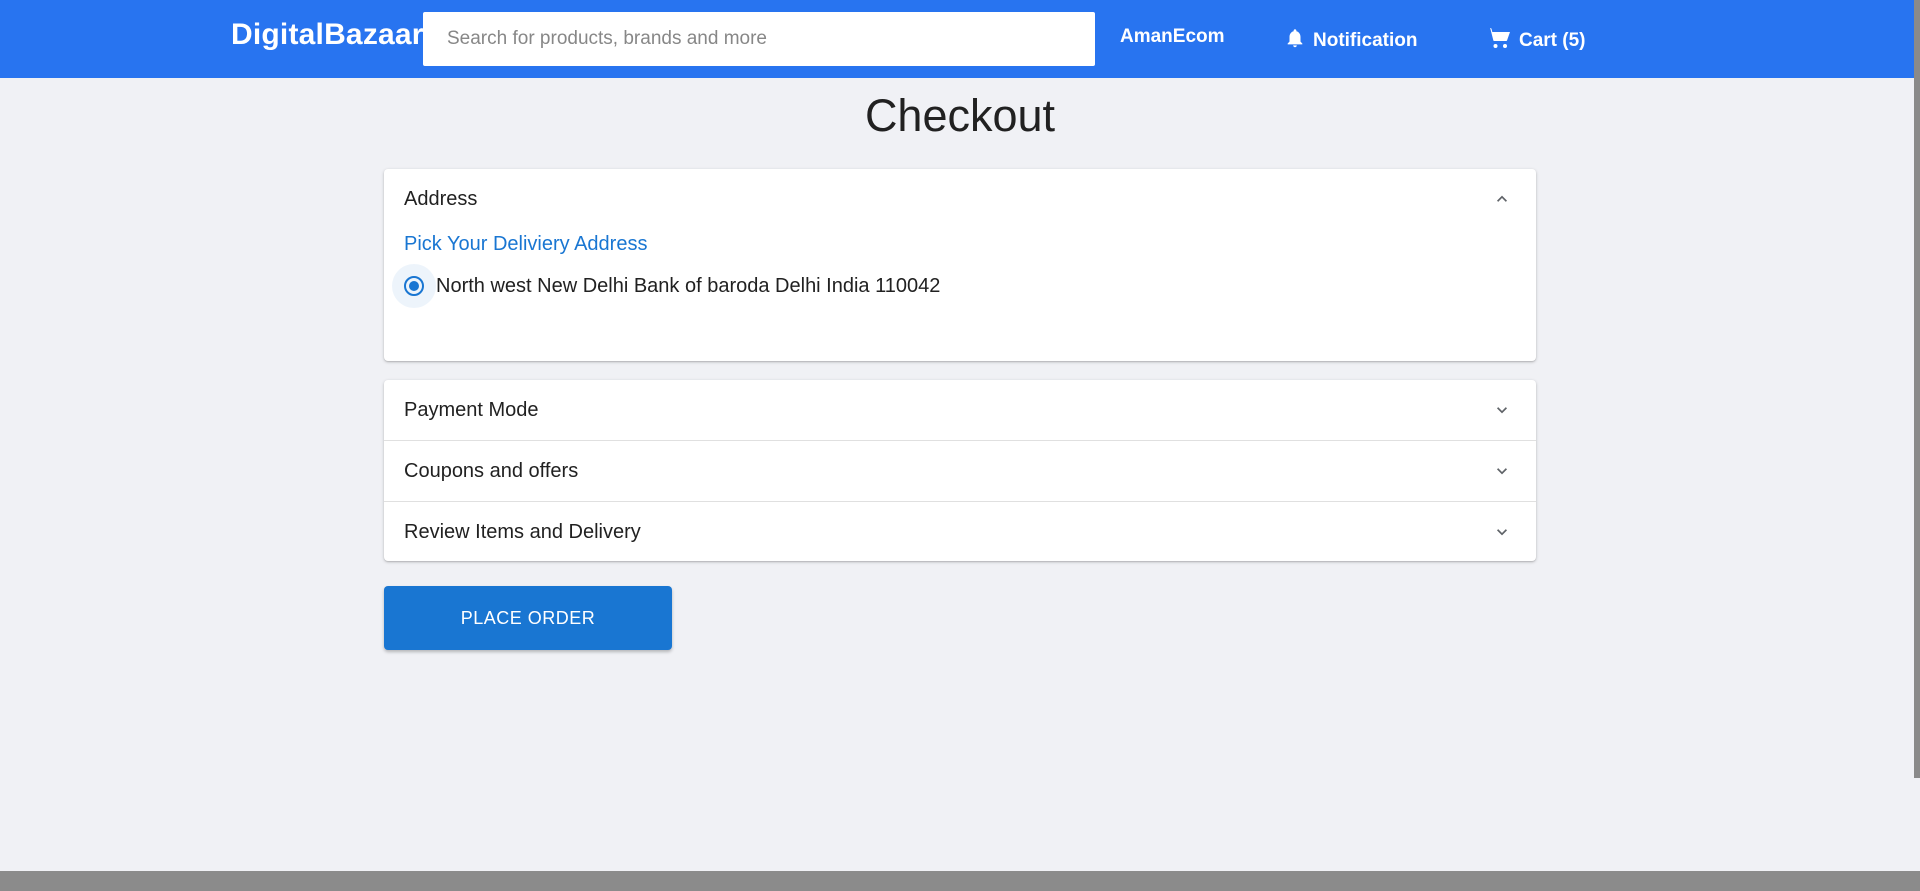 This screenshot has width=1920, height=891. Describe the element at coordinates (1552, 40) in the screenshot. I see `cart-label: Cart (5)` at that location.